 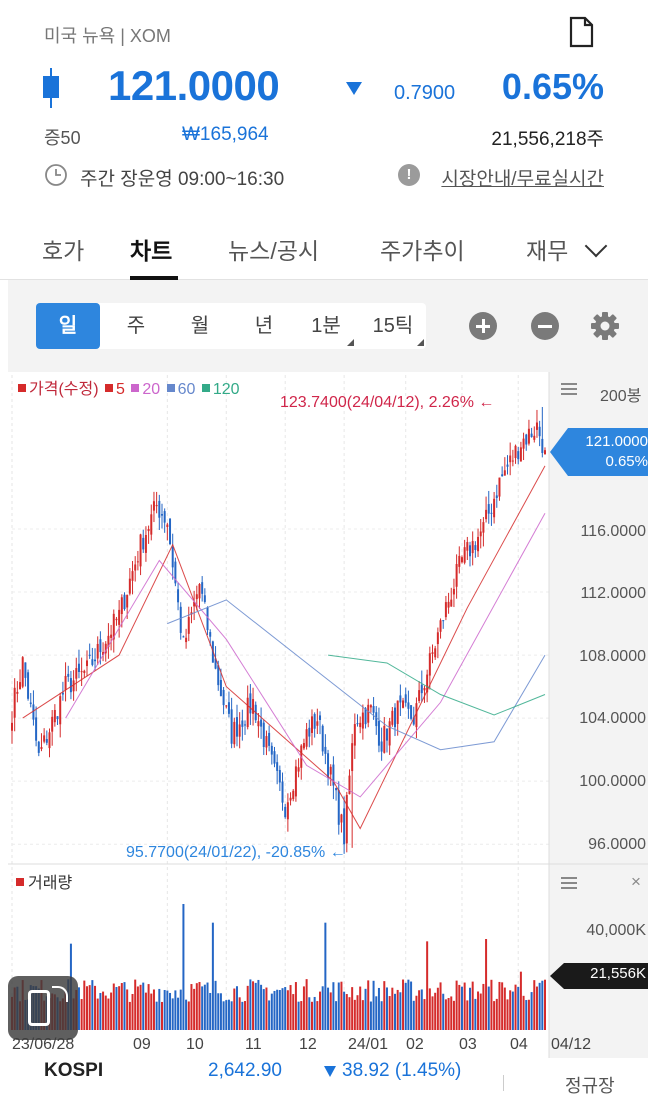 What do you see at coordinates (616, 441) in the screenshot?
I see `price-tag-value: 121.0000` at bounding box center [616, 441].